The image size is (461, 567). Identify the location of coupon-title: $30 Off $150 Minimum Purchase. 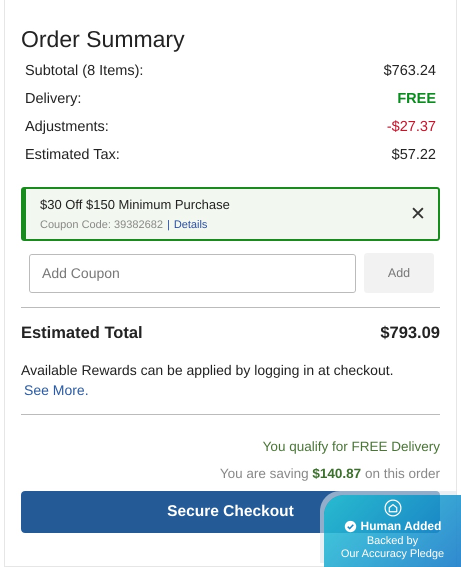
(135, 204).